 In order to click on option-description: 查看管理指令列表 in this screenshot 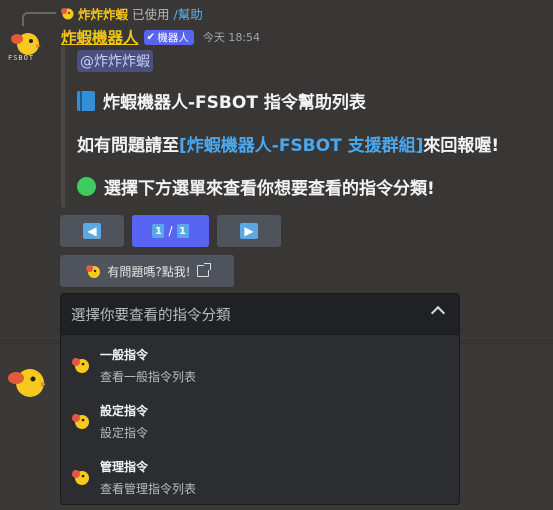, I will do `click(148, 489)`.